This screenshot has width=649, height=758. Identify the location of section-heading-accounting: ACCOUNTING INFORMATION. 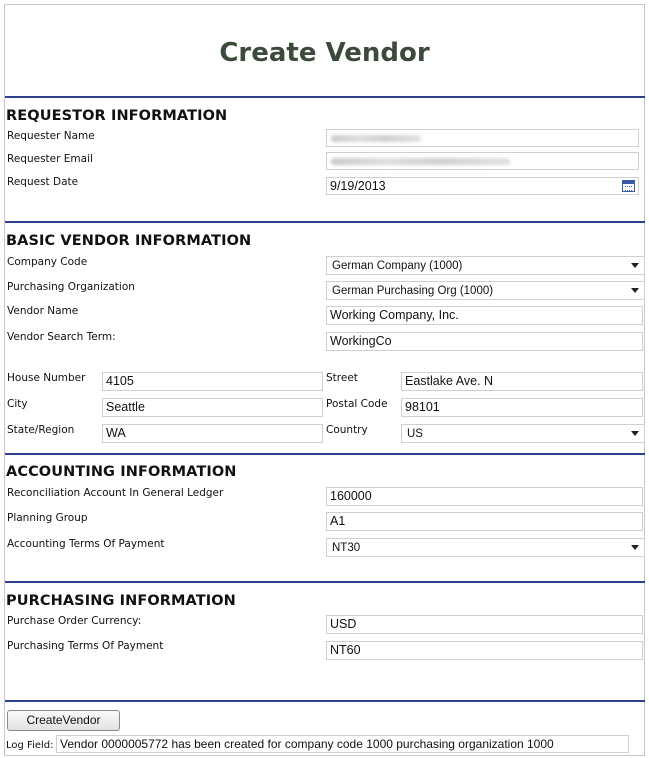
(121, 472).